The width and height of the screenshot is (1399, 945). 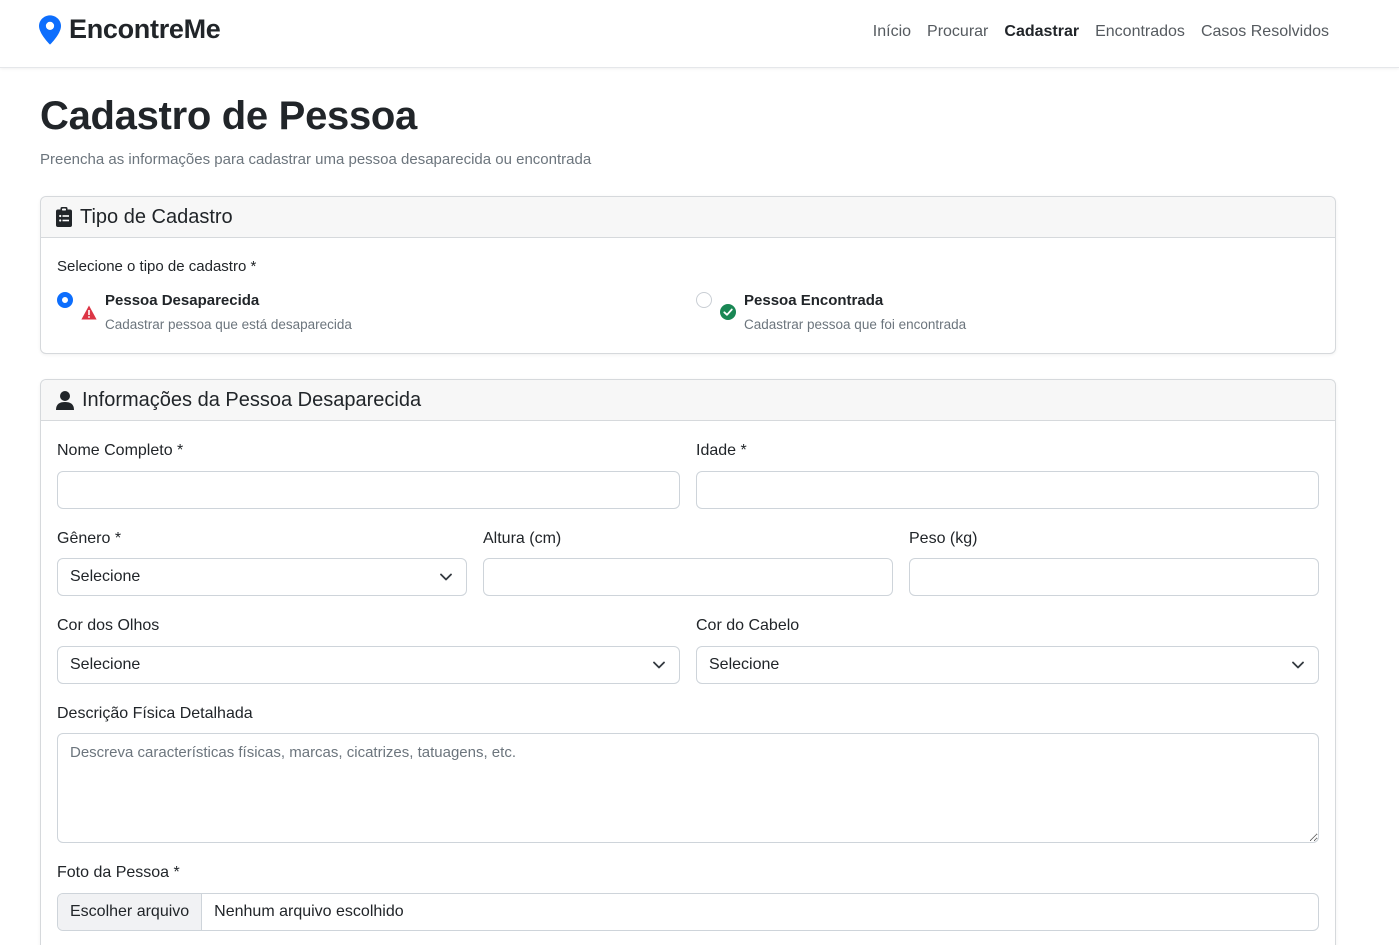 I want to click on tipo-cadastro-header: Tipo de Cadastro, so click(x=688, y=217).